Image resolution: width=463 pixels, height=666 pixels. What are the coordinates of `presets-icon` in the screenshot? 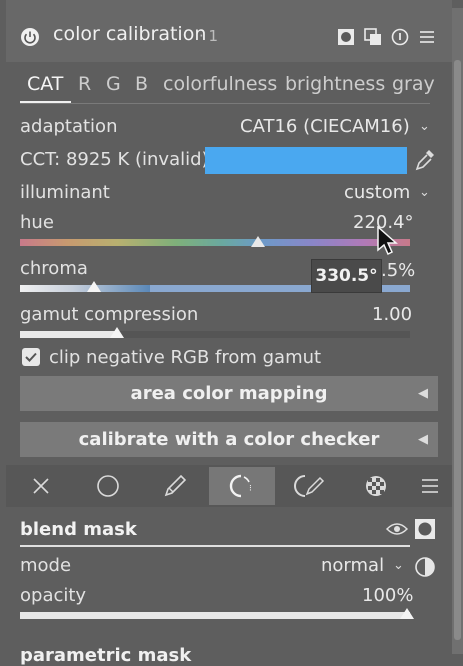 It's located at (373, 37).